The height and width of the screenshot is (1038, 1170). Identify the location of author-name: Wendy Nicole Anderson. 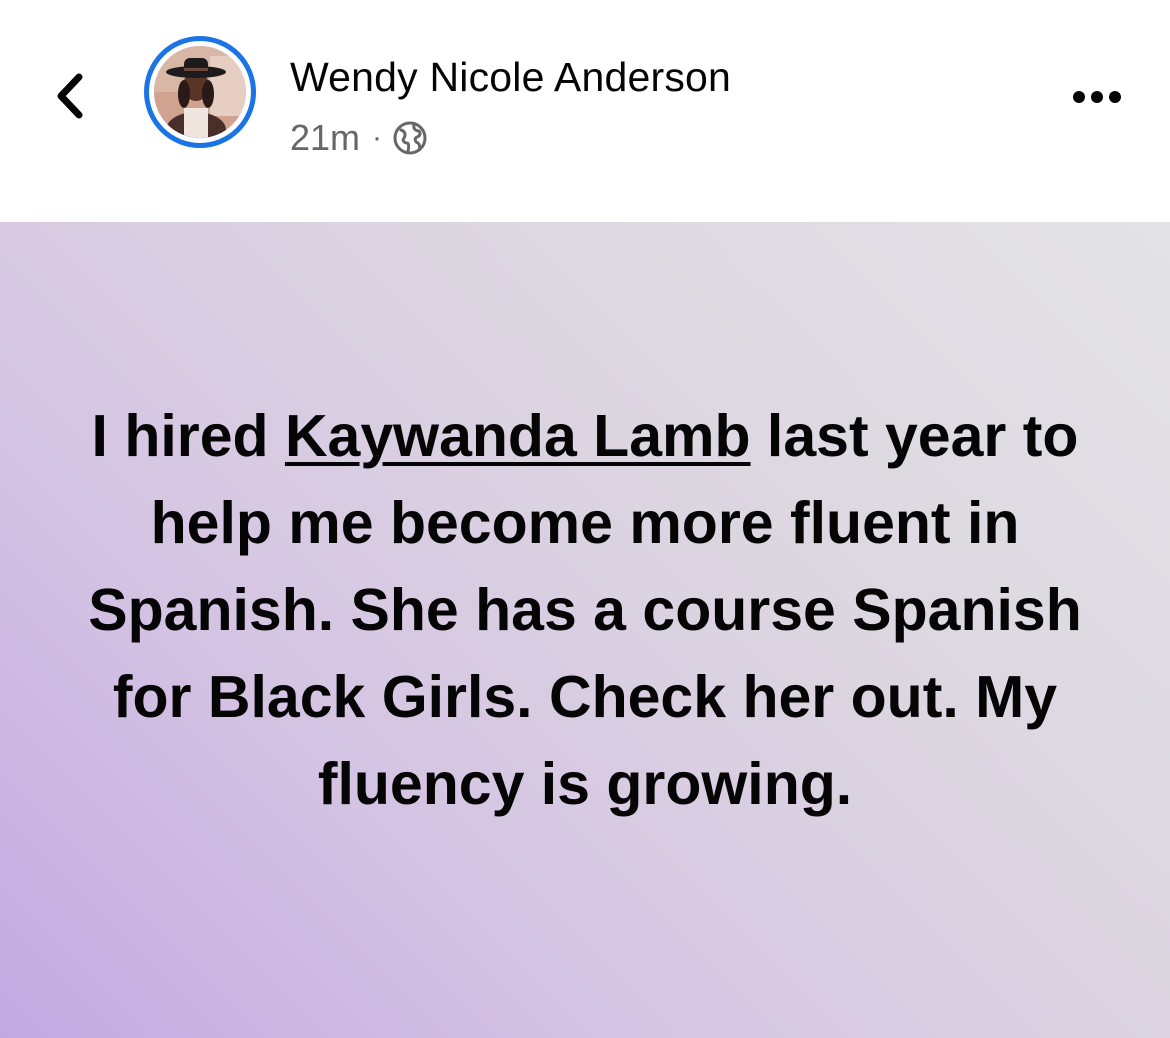
(510, 77).